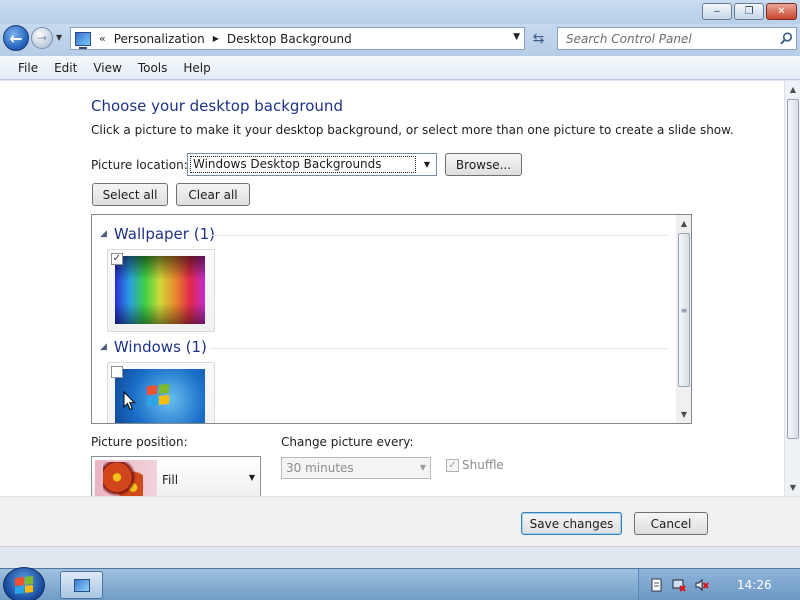 The height and width of the screenshot is (600, 800). What do you see at coordinates (356, 468) in the screenshot?
I see `change-interval-dropdown: 30 minutes ▼` at bounding box center [356, 468].